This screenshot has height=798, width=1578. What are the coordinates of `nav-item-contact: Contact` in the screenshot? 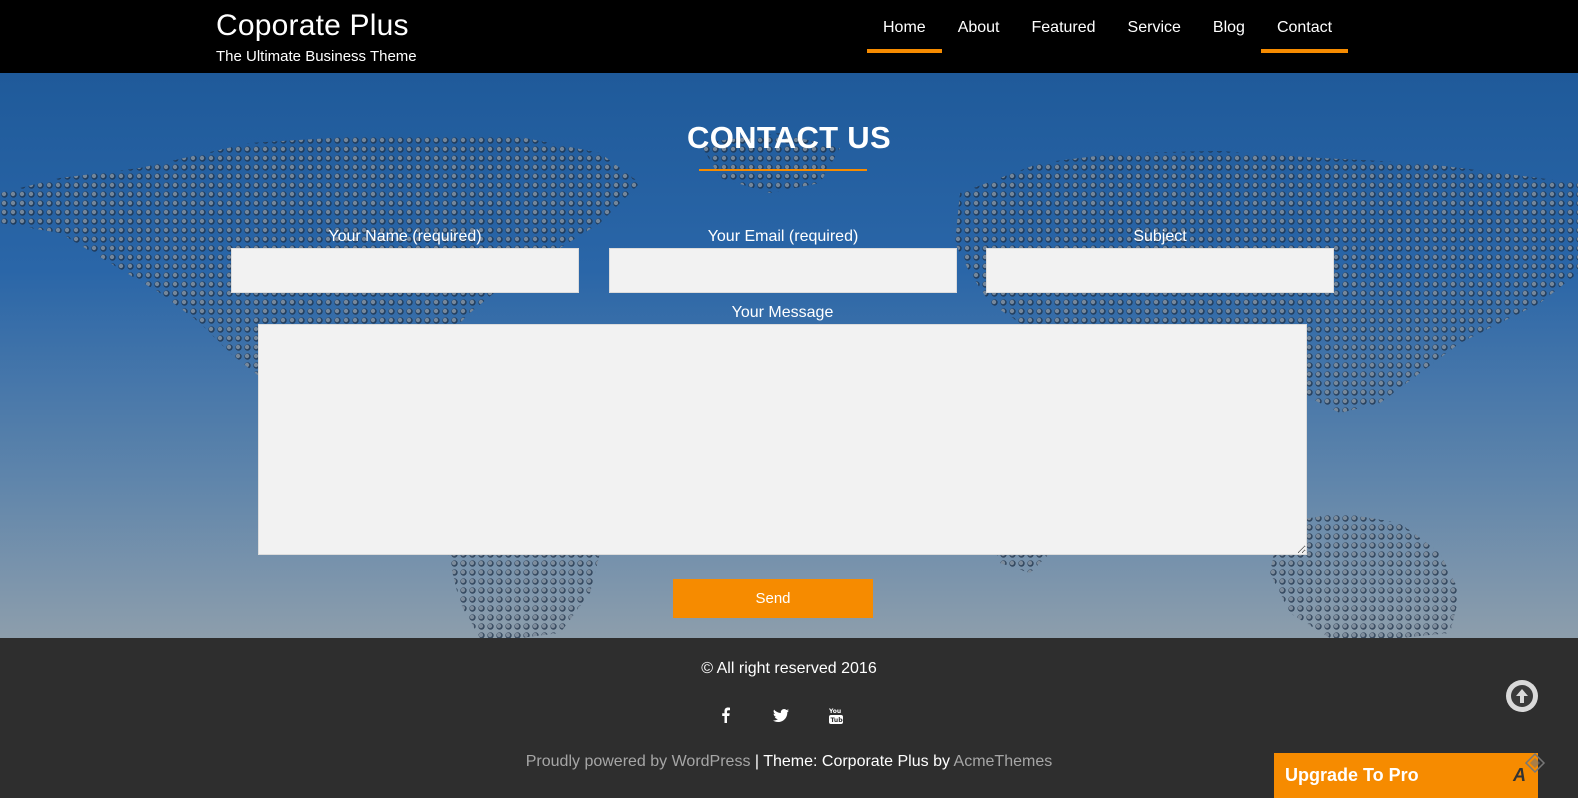 It's located at (1304, 26).